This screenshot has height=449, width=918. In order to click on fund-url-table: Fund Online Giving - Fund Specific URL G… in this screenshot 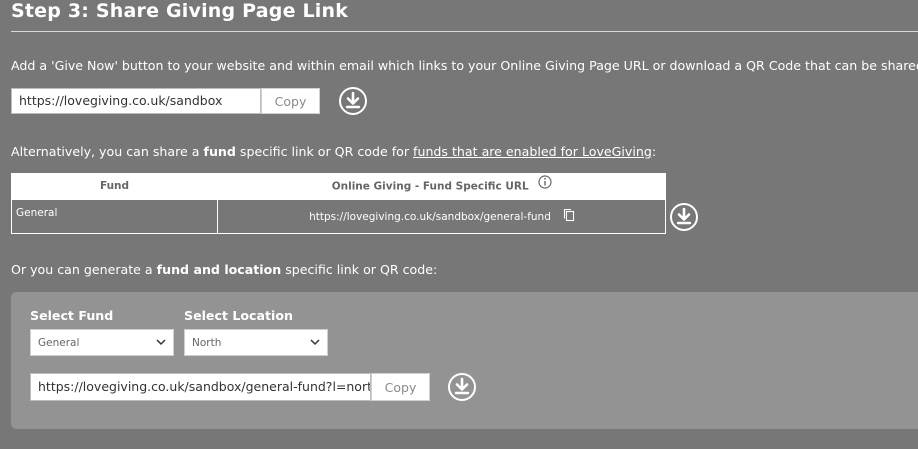, I will do `click(338, 203)`.